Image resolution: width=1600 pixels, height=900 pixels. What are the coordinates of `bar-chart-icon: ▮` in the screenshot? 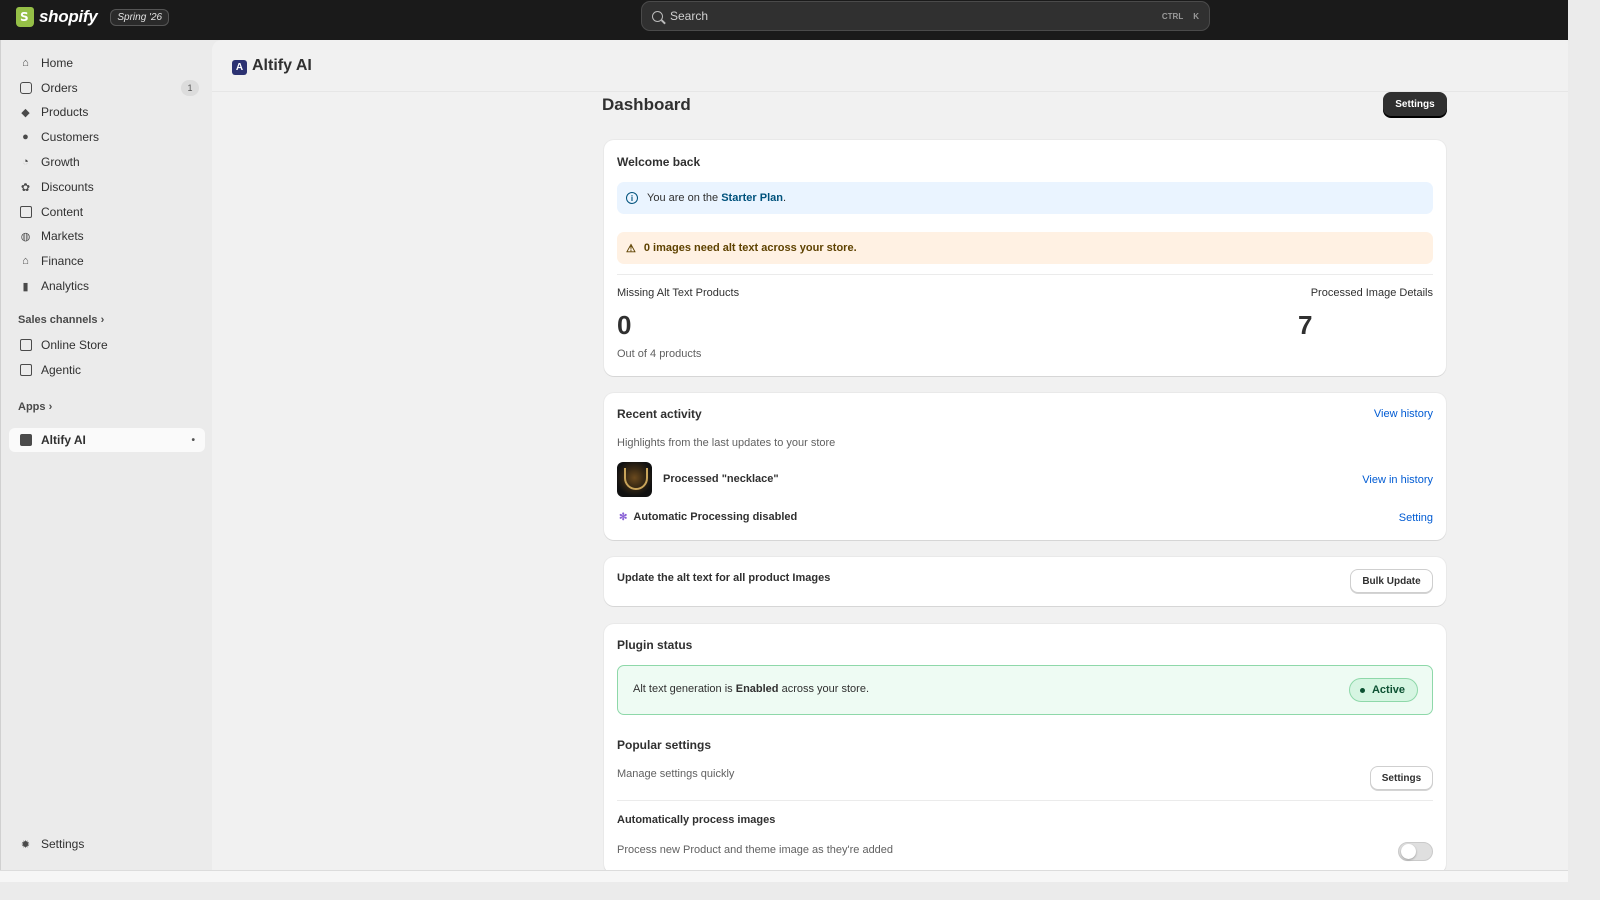 It's located at (25, 286).